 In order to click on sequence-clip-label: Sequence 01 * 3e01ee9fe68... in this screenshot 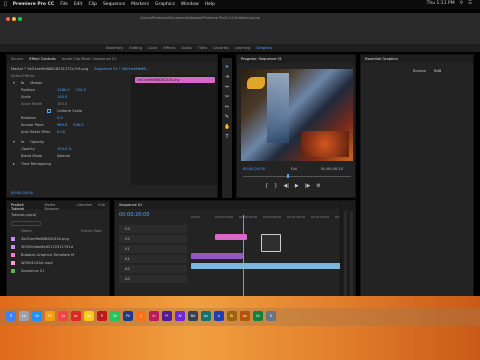, I will do `click(121, 69)`.